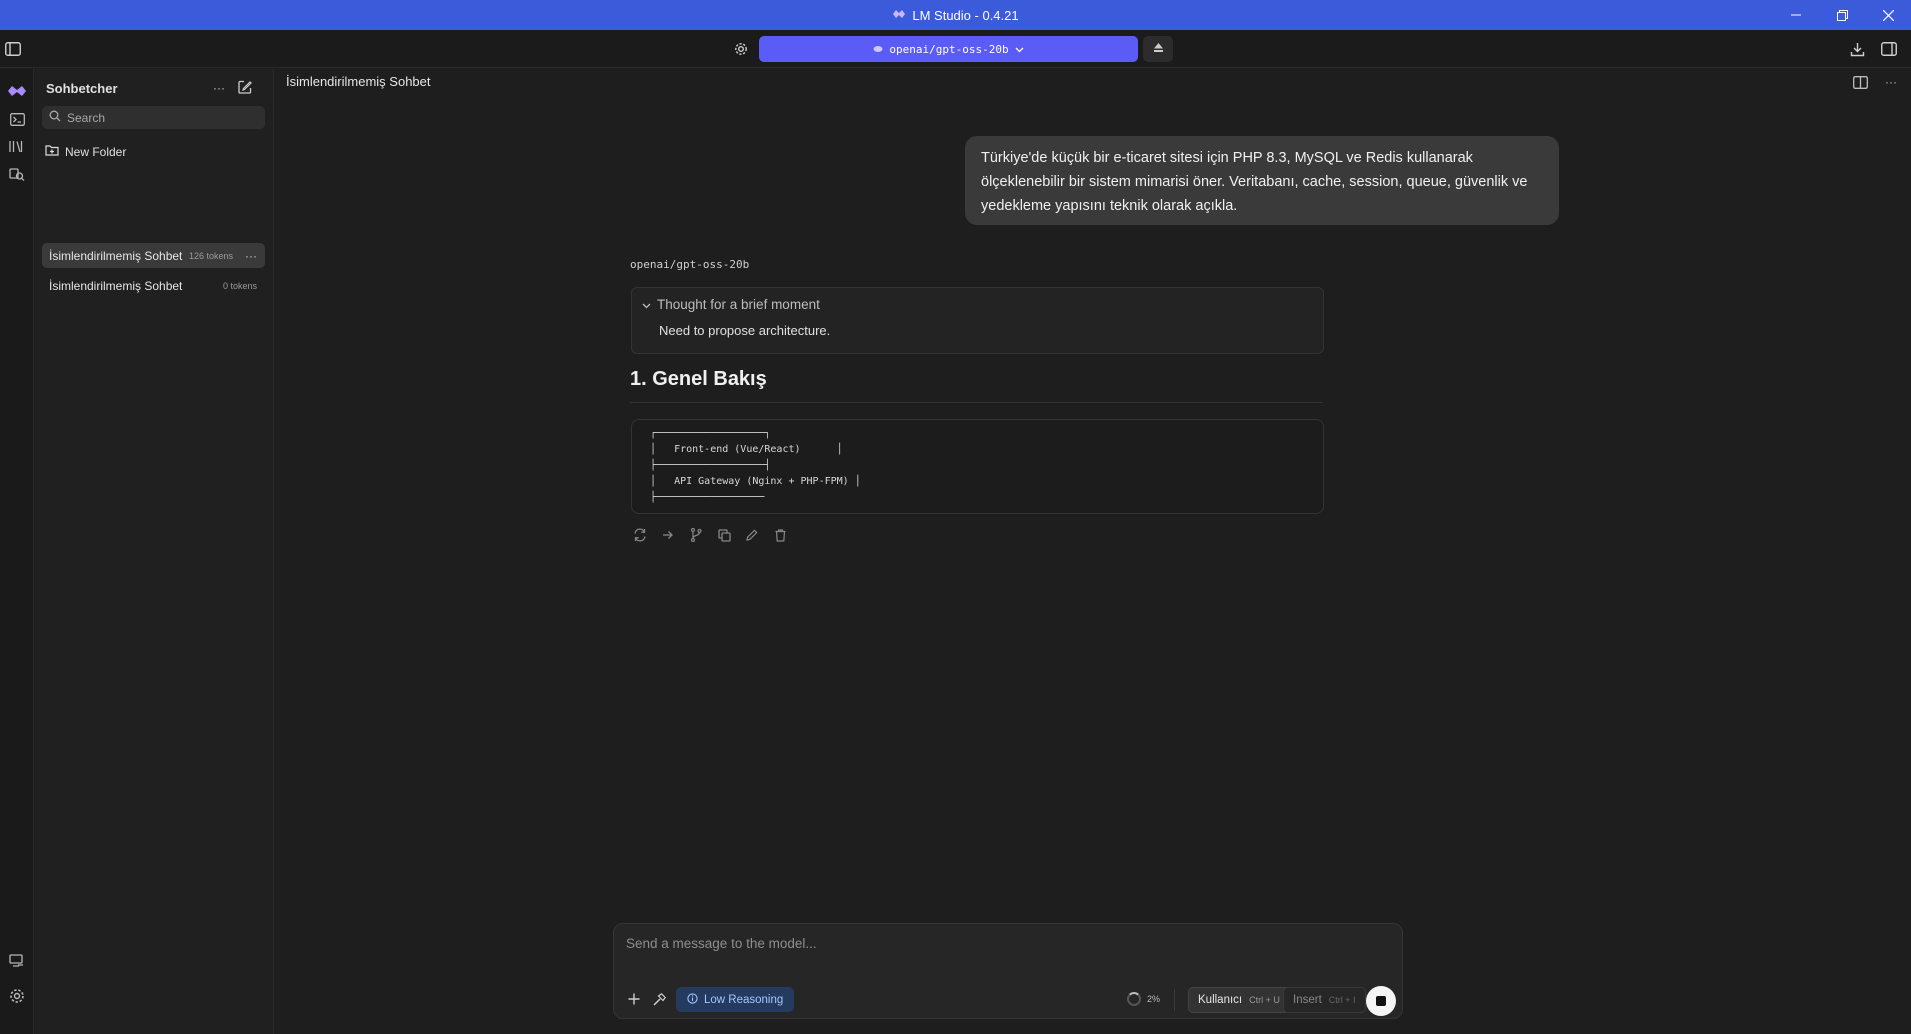 The height and width of the screenshot is (1034, 1911). What do you see at coordinates (1889, 49) in the screenshot?
I see `toggle-right-panel-icon` at bounding box center [1889, 49].